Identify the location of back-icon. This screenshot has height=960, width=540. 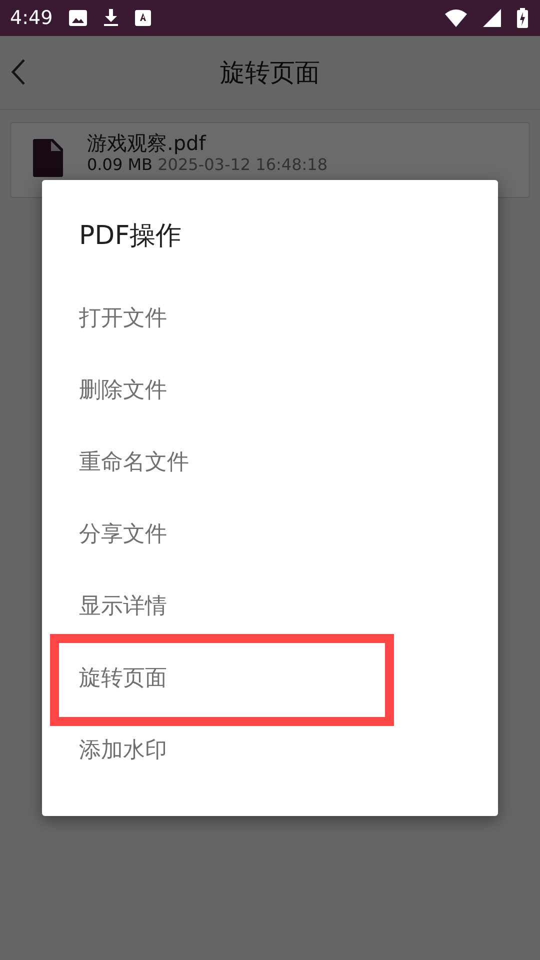
(18, 72).